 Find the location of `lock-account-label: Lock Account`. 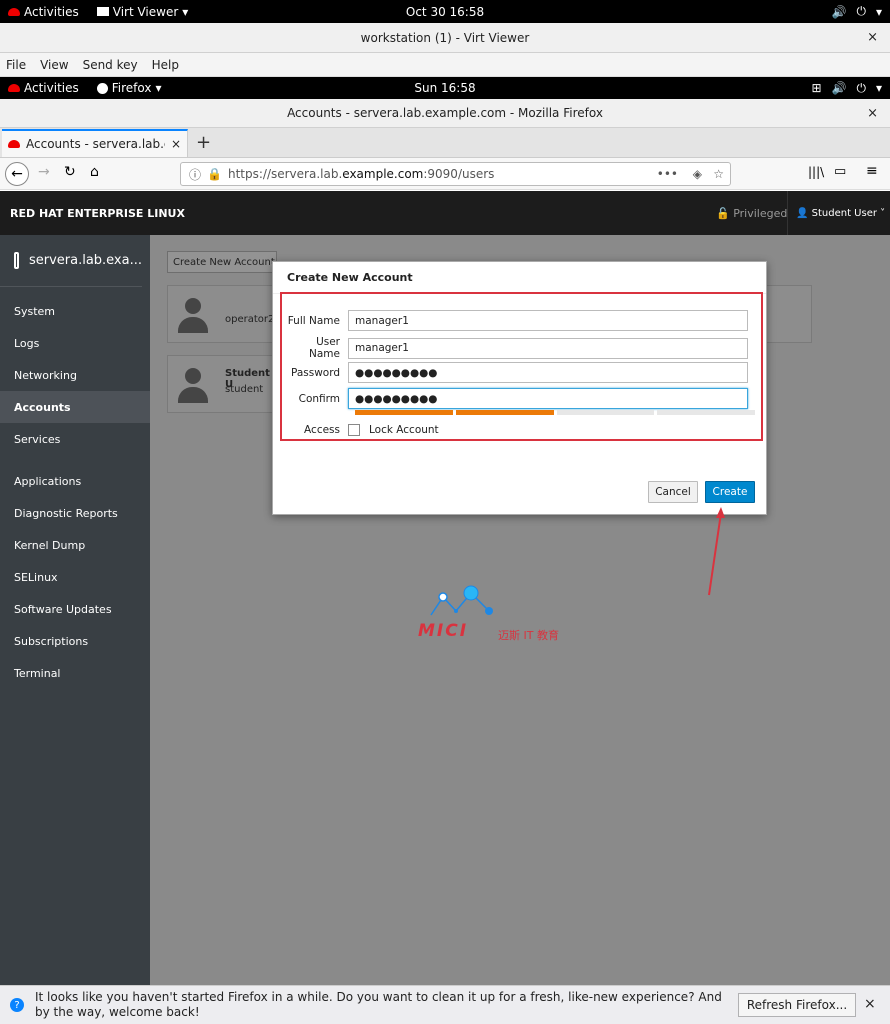

lock-account-label: Lock Account is located at coordinates (404, 430).